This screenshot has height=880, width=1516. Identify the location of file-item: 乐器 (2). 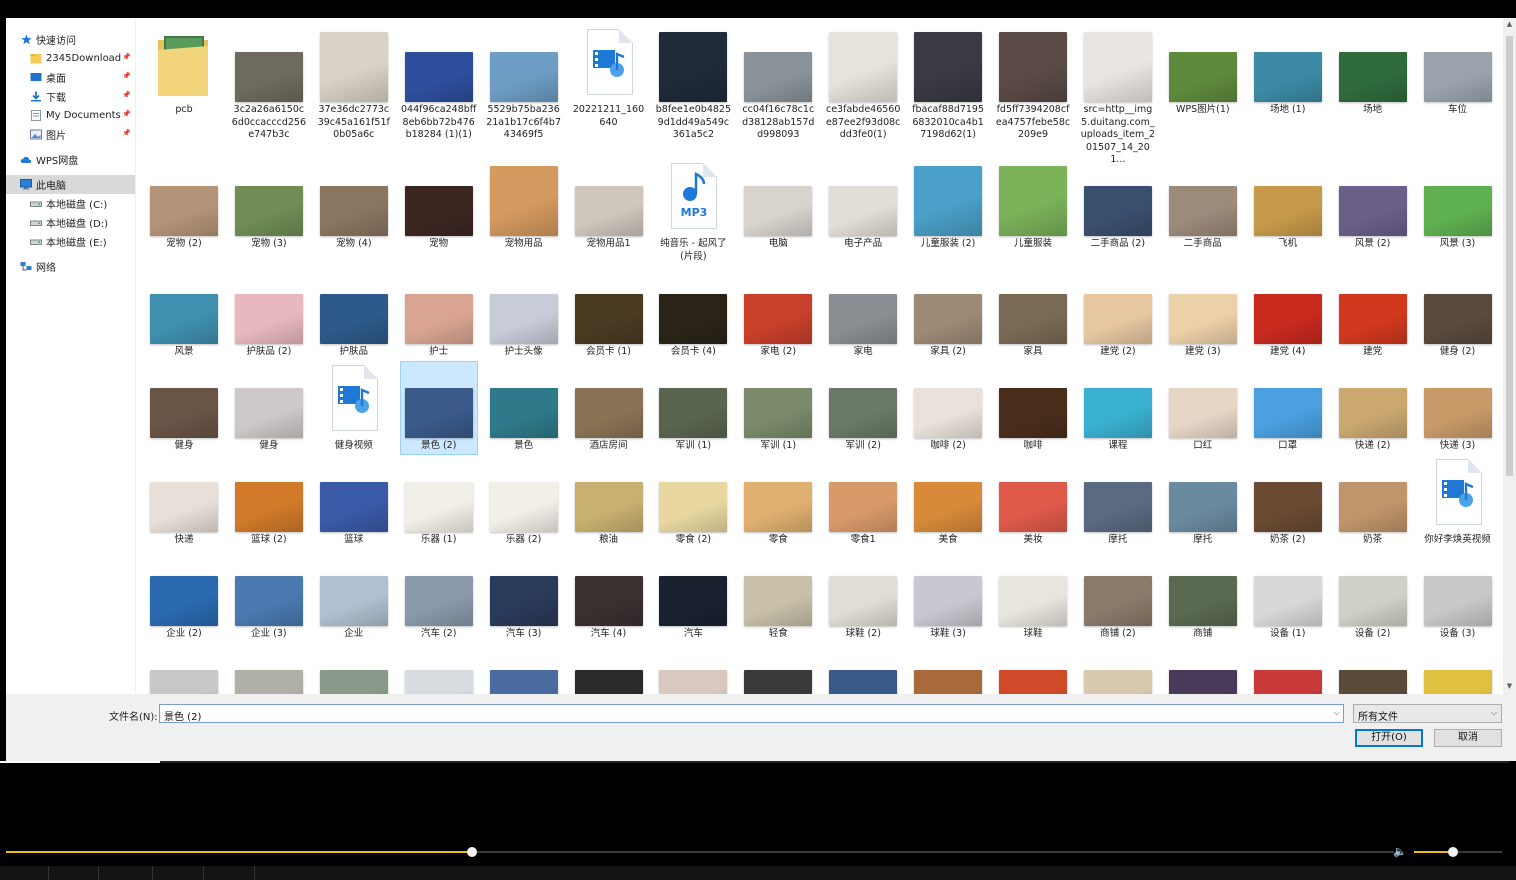
(524, 502).